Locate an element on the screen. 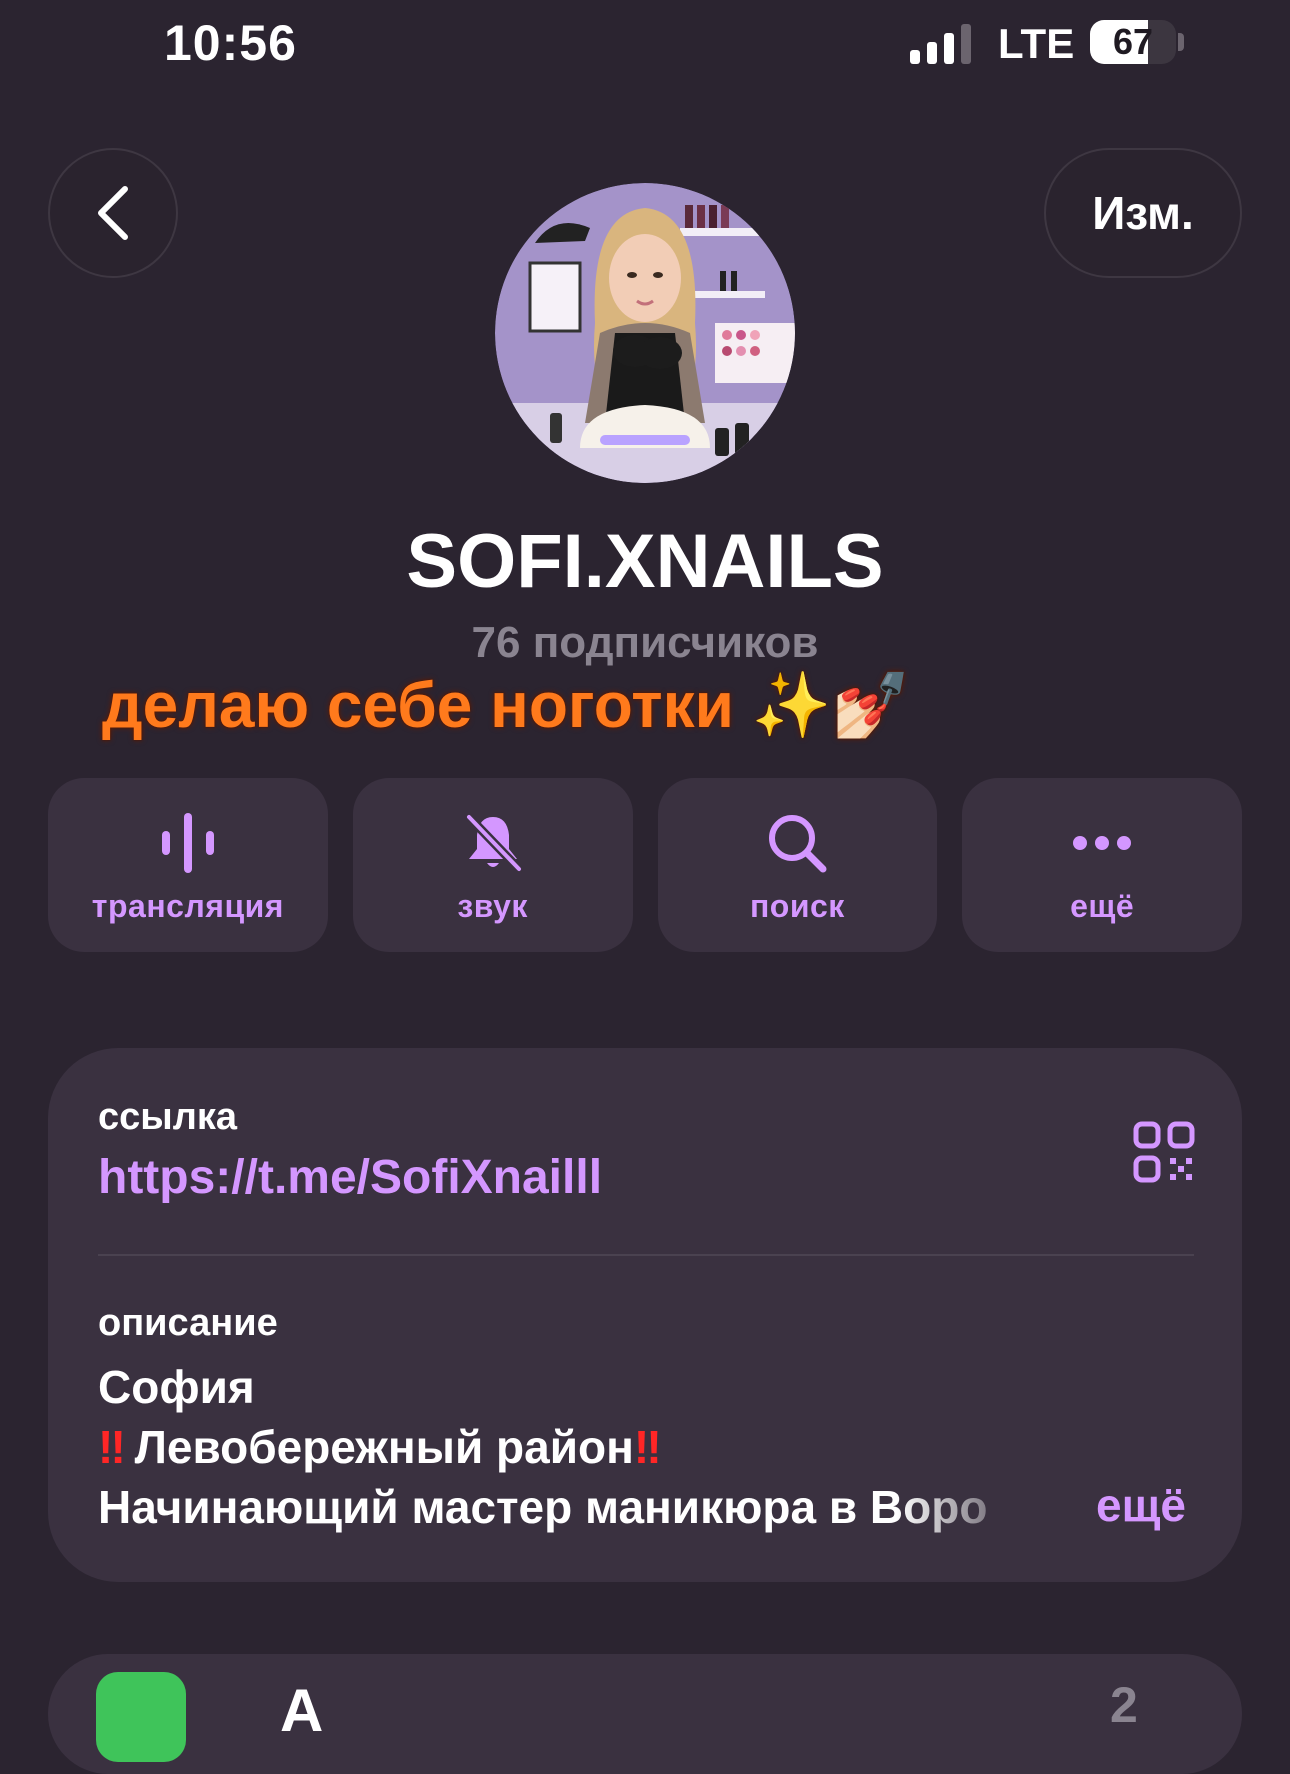  divider is located at coordinates (646, 1255).